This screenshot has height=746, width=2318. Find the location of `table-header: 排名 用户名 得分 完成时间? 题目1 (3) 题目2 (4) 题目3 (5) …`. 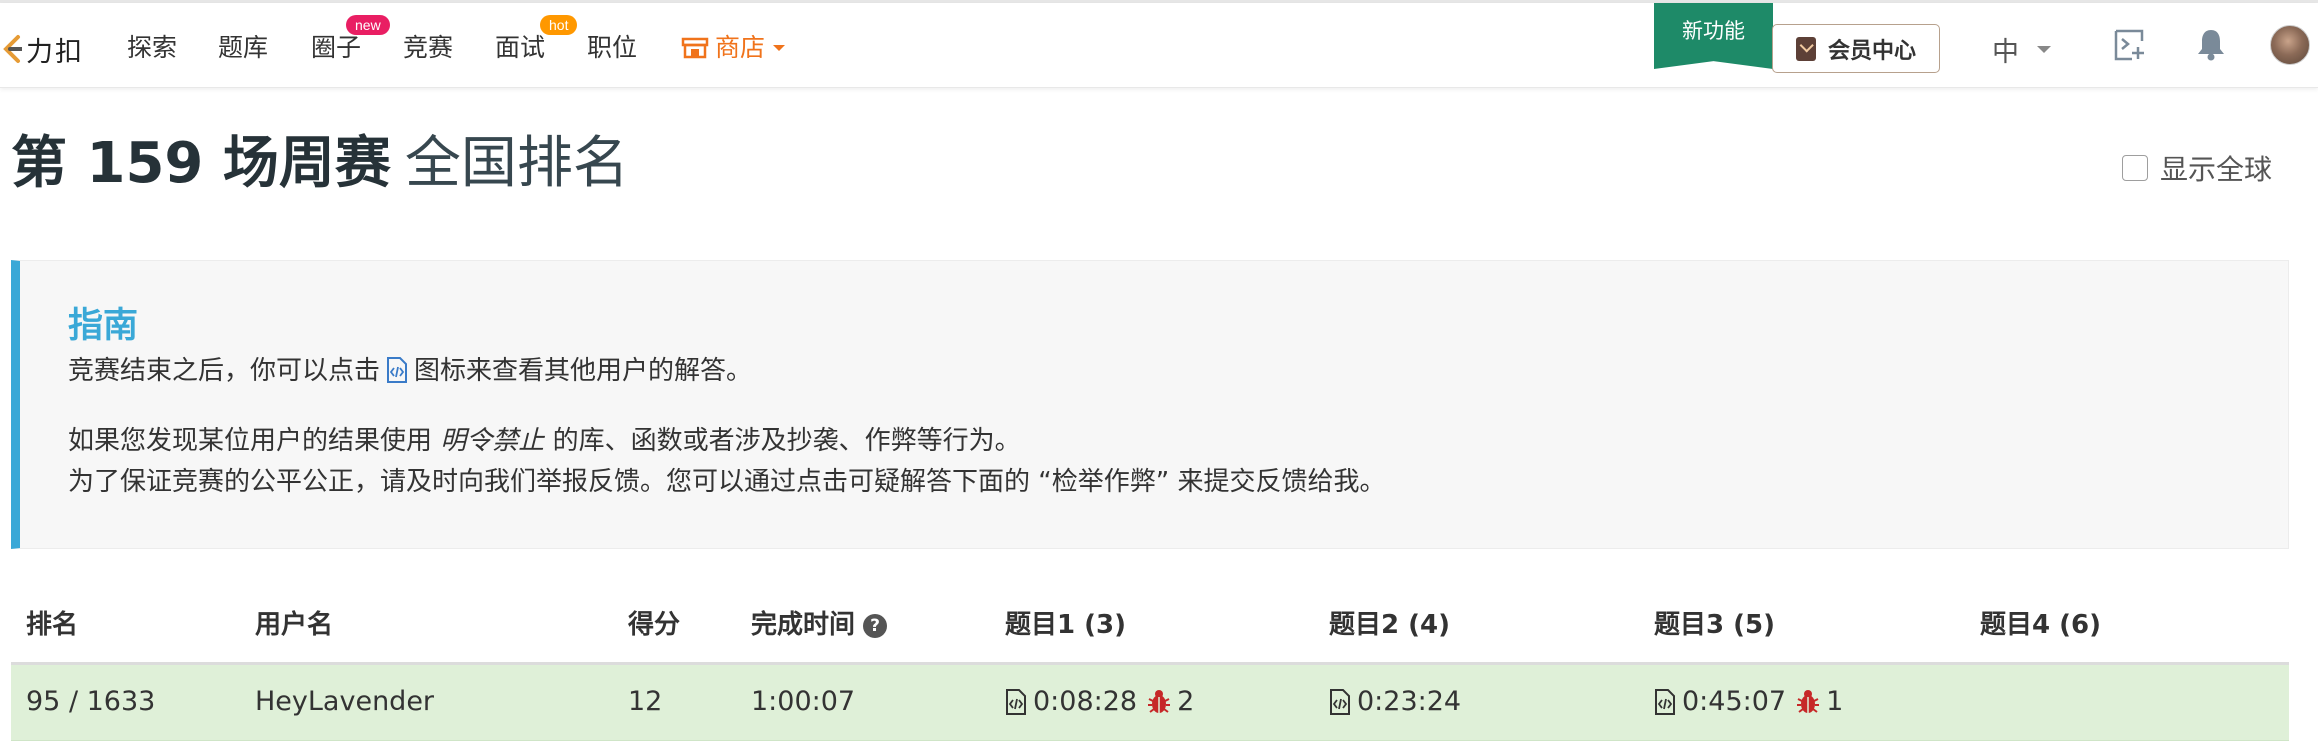

table-header: 排名 用户名 得分 完成时间? 题目1 (3) 题目2 (4) 题目3 (5) … is located at coordinates (1150, 630).